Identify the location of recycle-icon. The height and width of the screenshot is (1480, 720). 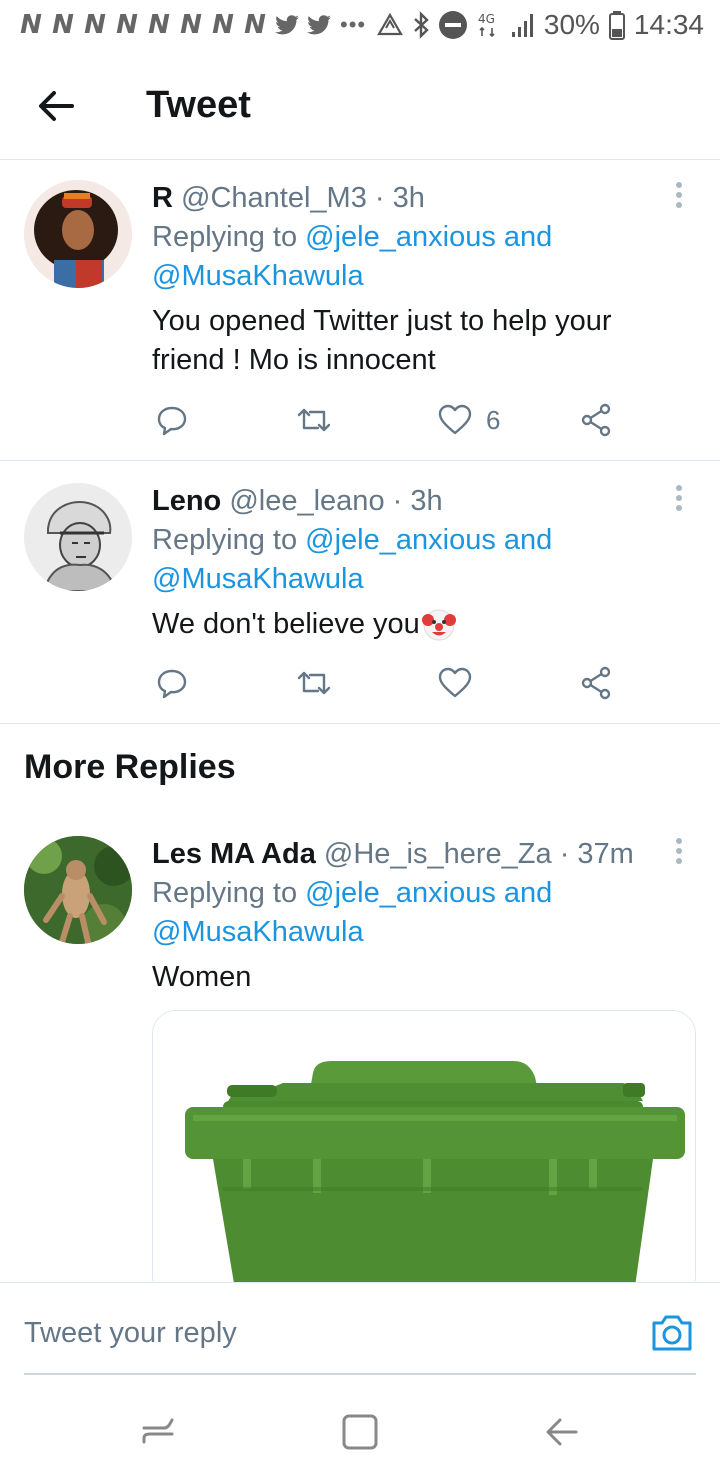
(389, 24).